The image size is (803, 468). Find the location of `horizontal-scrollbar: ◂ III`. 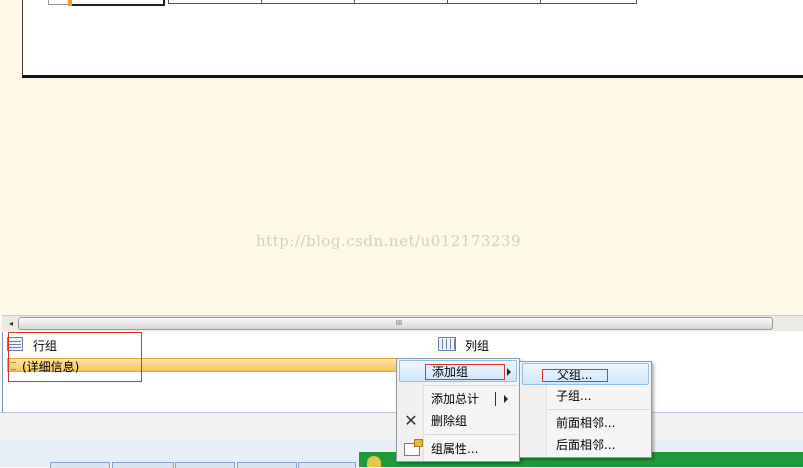

horizontal-scrollbar: ◂ III is located at coordinates (402, 323).